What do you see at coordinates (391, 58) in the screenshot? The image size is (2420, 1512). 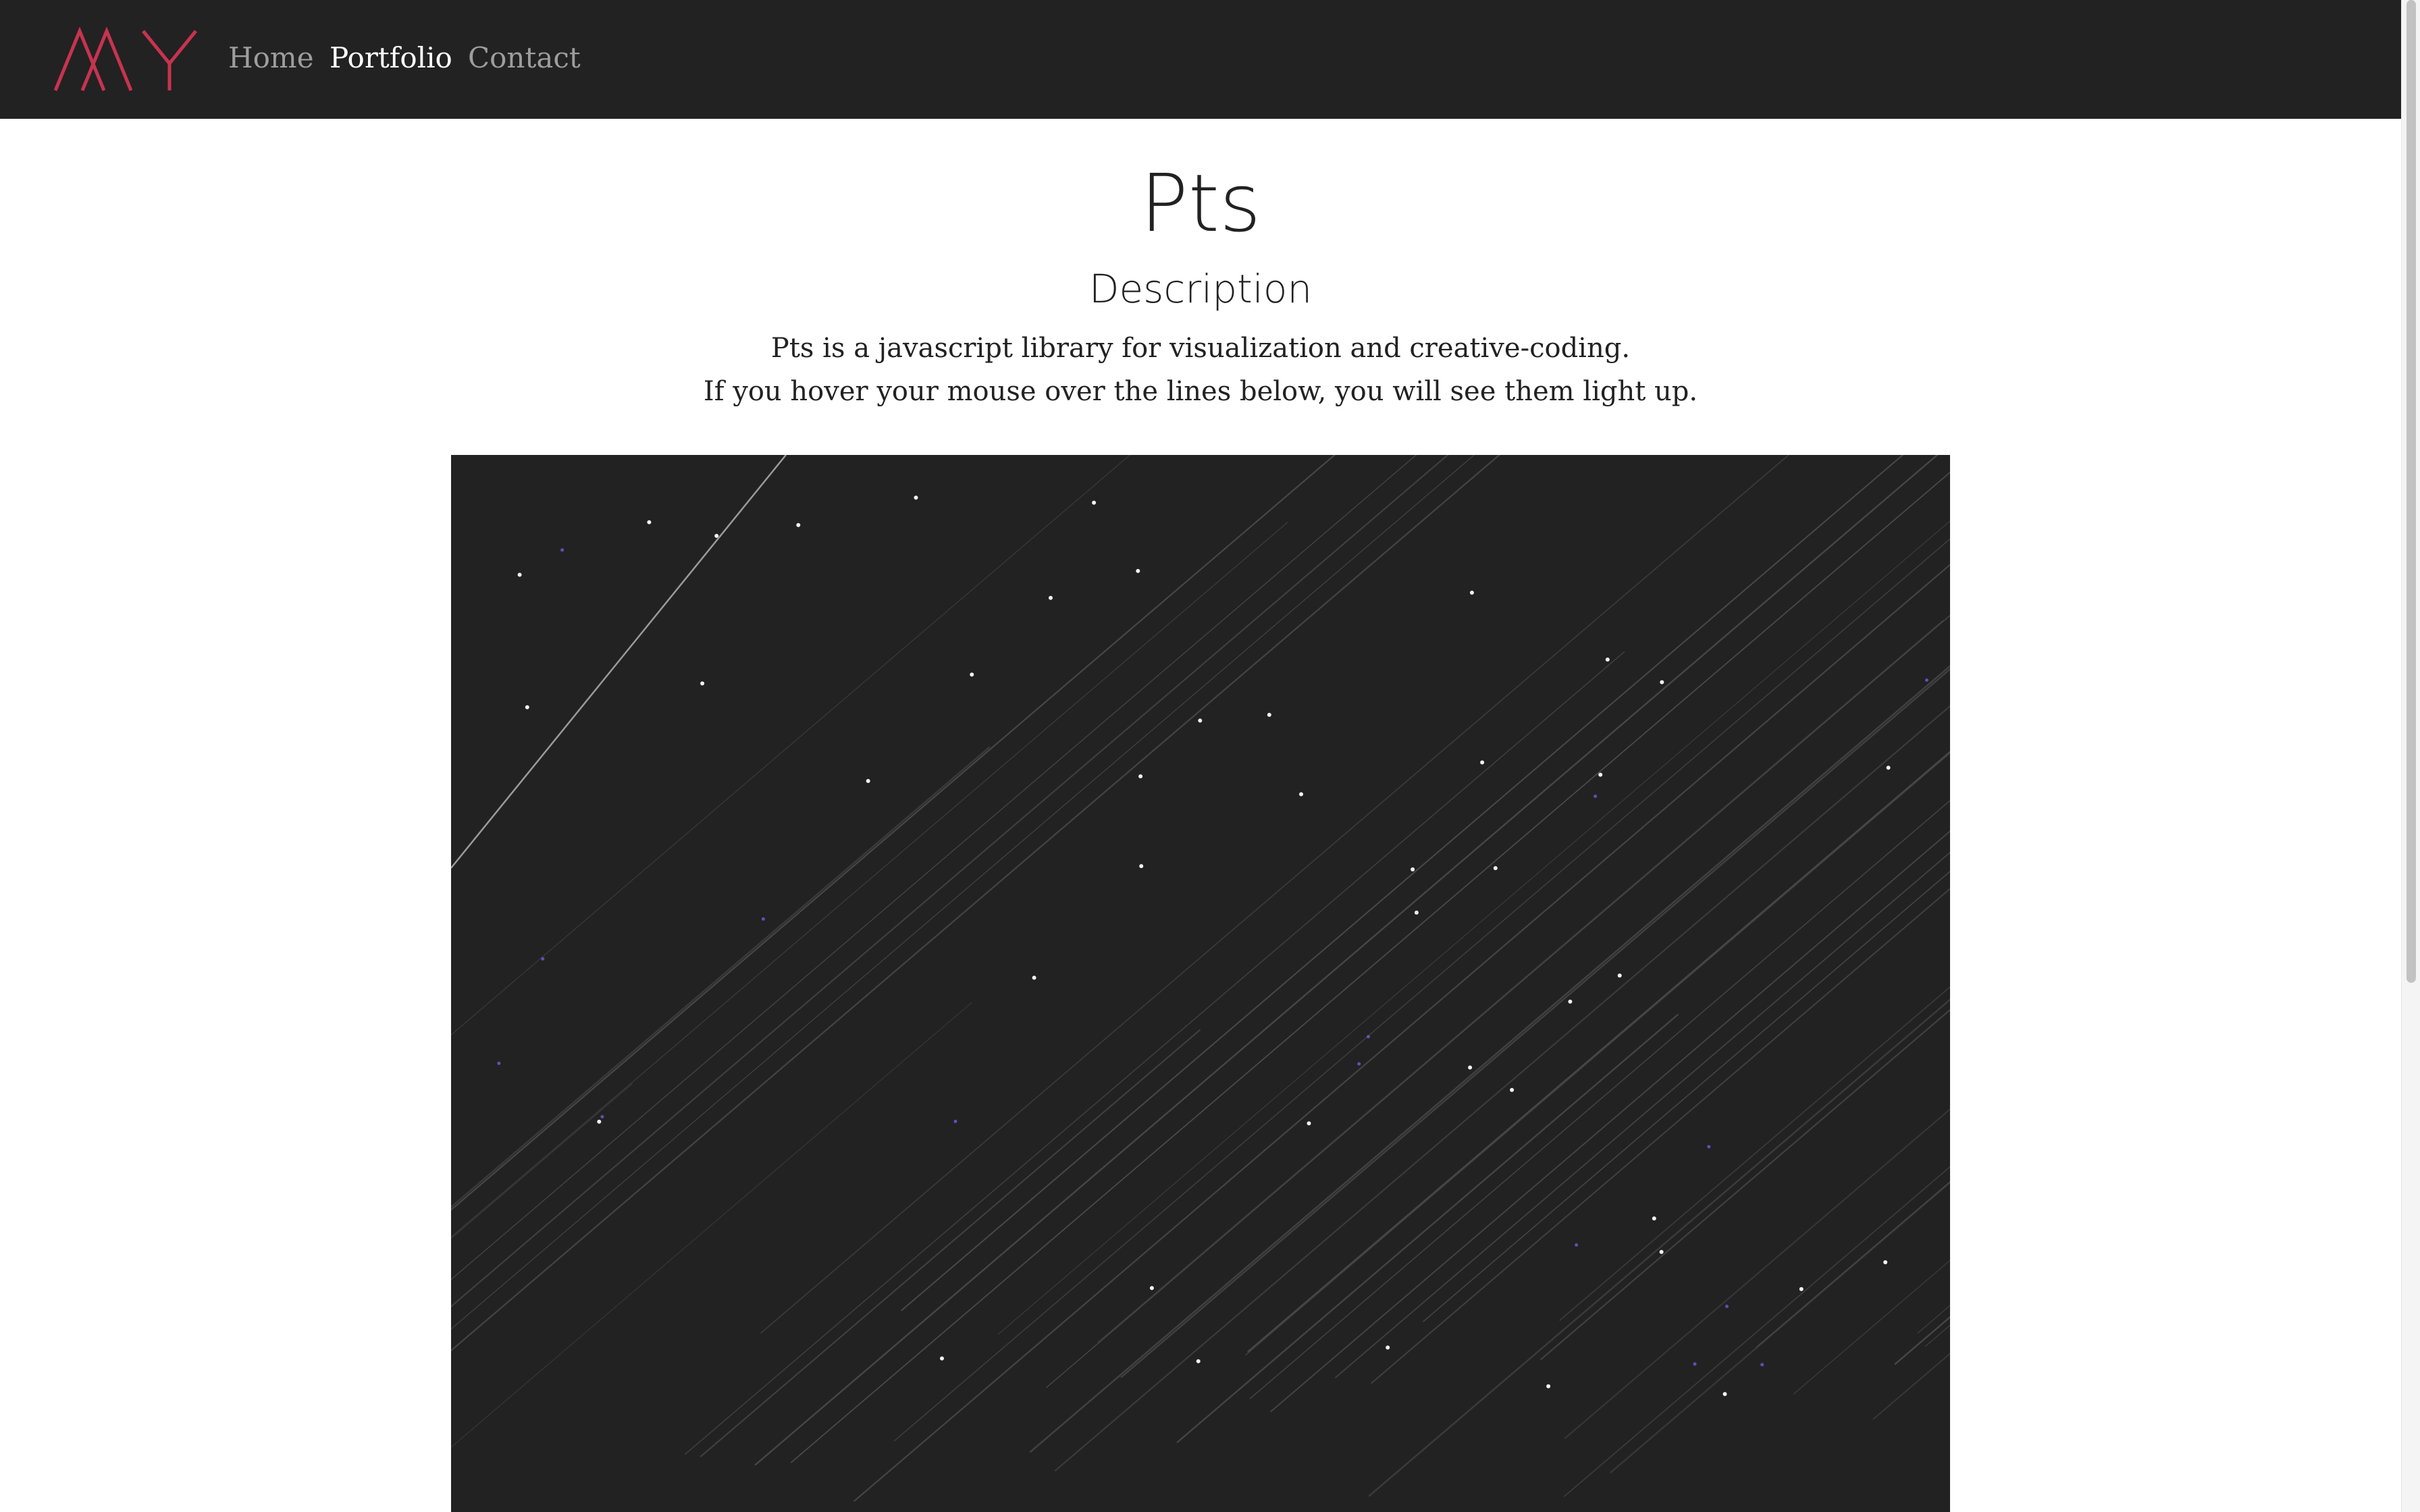 I see `nav-link-portfolio: Portfolio` at bounding box center [391, 58].